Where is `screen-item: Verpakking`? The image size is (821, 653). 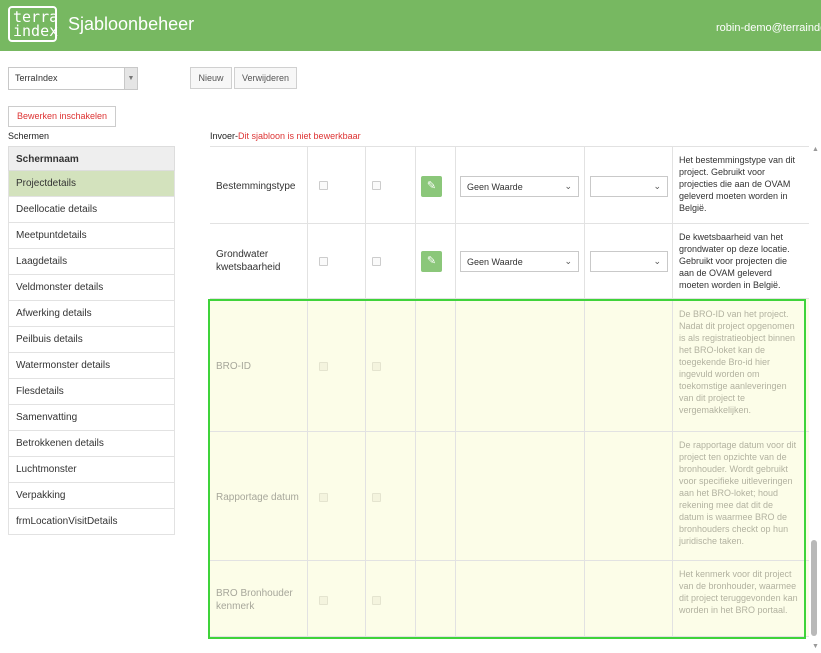 screen-item: Verpakking is located at coordinates (91, 496).